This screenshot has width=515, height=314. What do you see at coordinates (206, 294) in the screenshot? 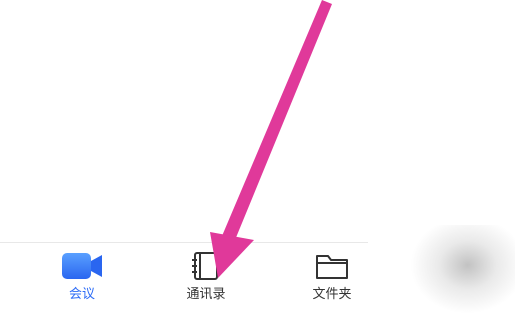
I see `tab-contacts-label: 通讯录` at bounding box center [206, 294].